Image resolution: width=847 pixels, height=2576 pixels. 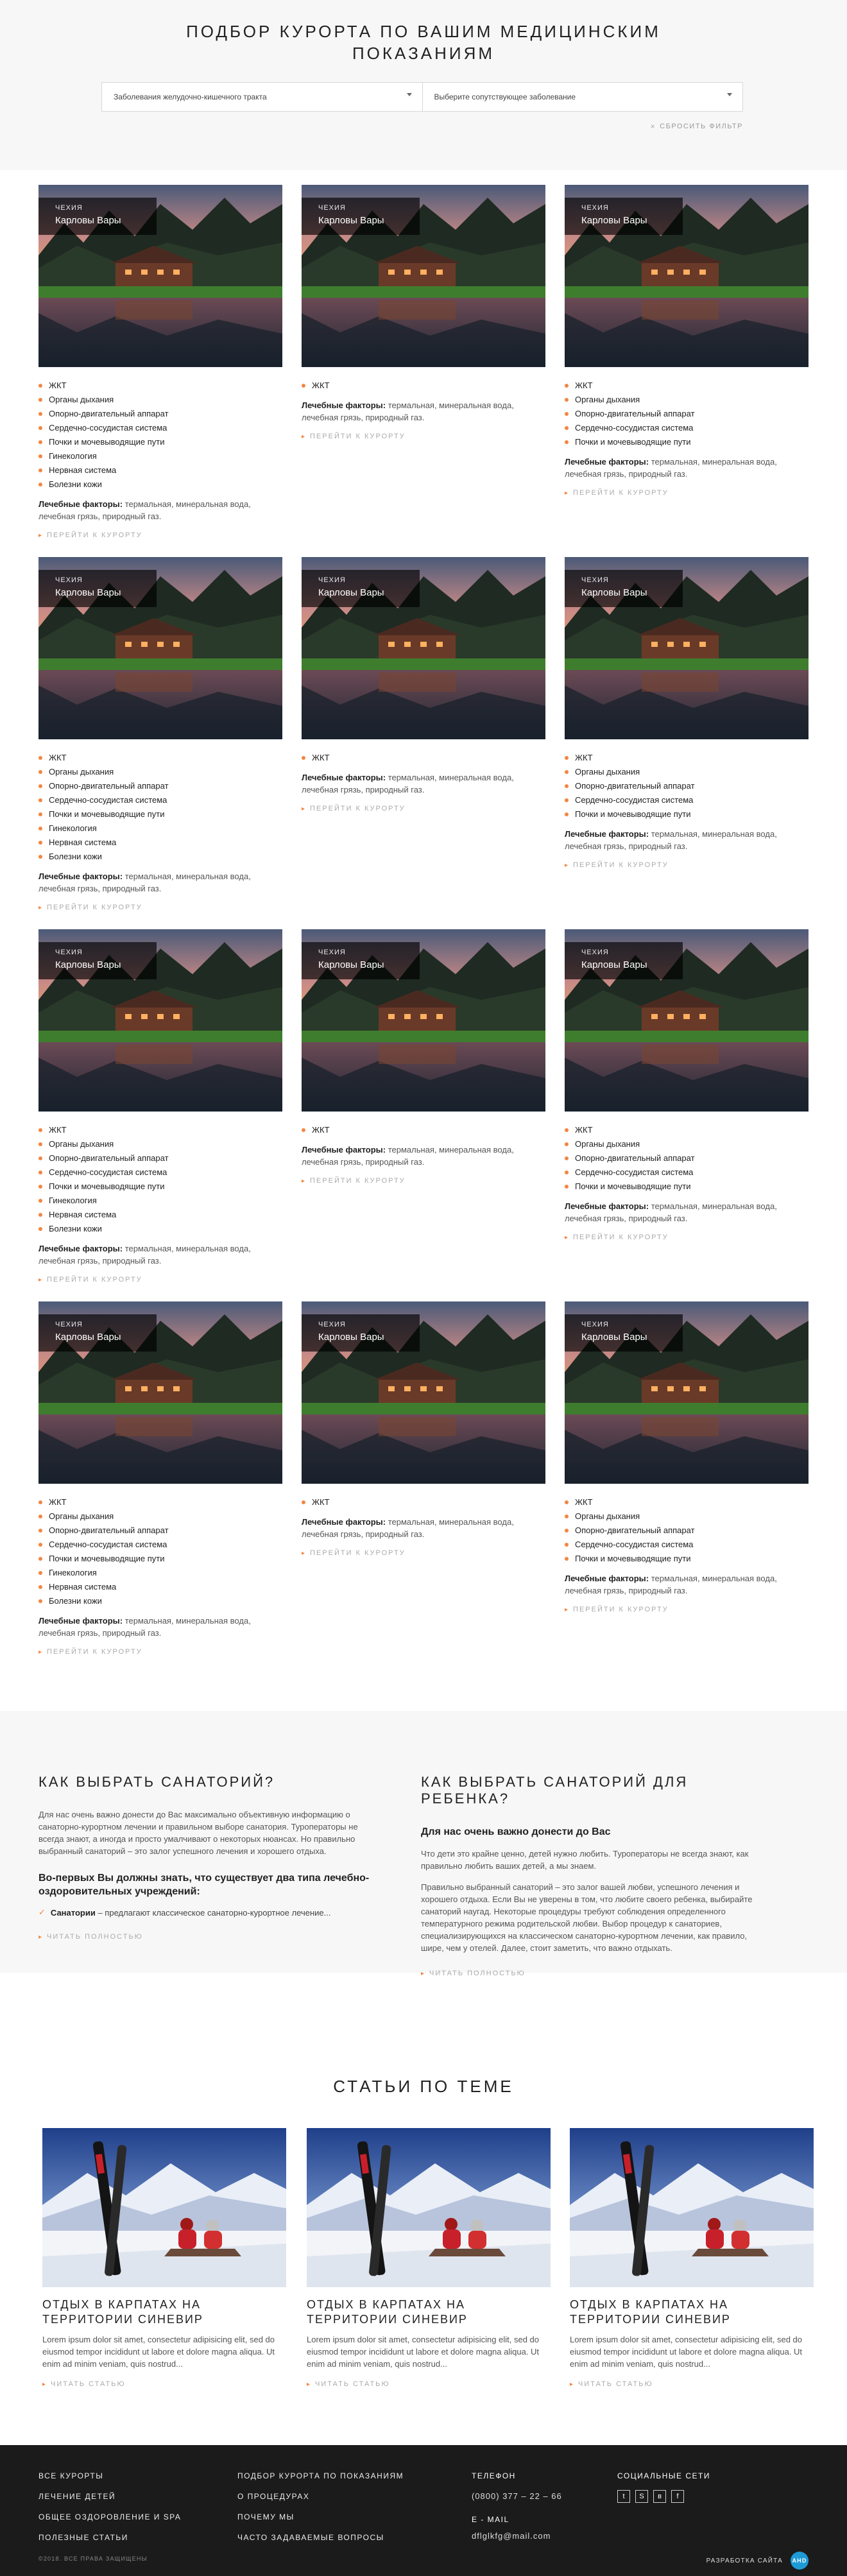 I want to click on reset-filter-button: × СБРОСИТЬ ФИЛЬТР, so click(x=697, y=126).